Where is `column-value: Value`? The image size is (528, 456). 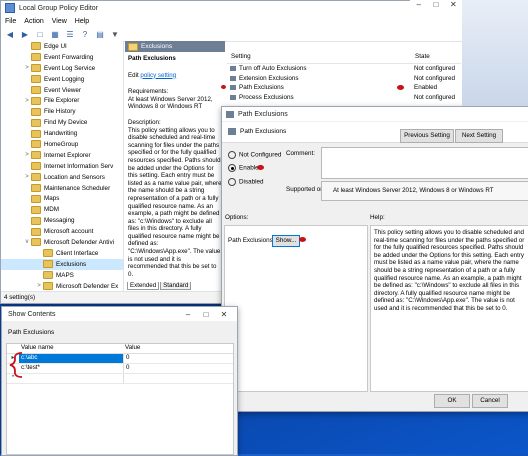
column-value: Value is located at coordinates (131, 348).